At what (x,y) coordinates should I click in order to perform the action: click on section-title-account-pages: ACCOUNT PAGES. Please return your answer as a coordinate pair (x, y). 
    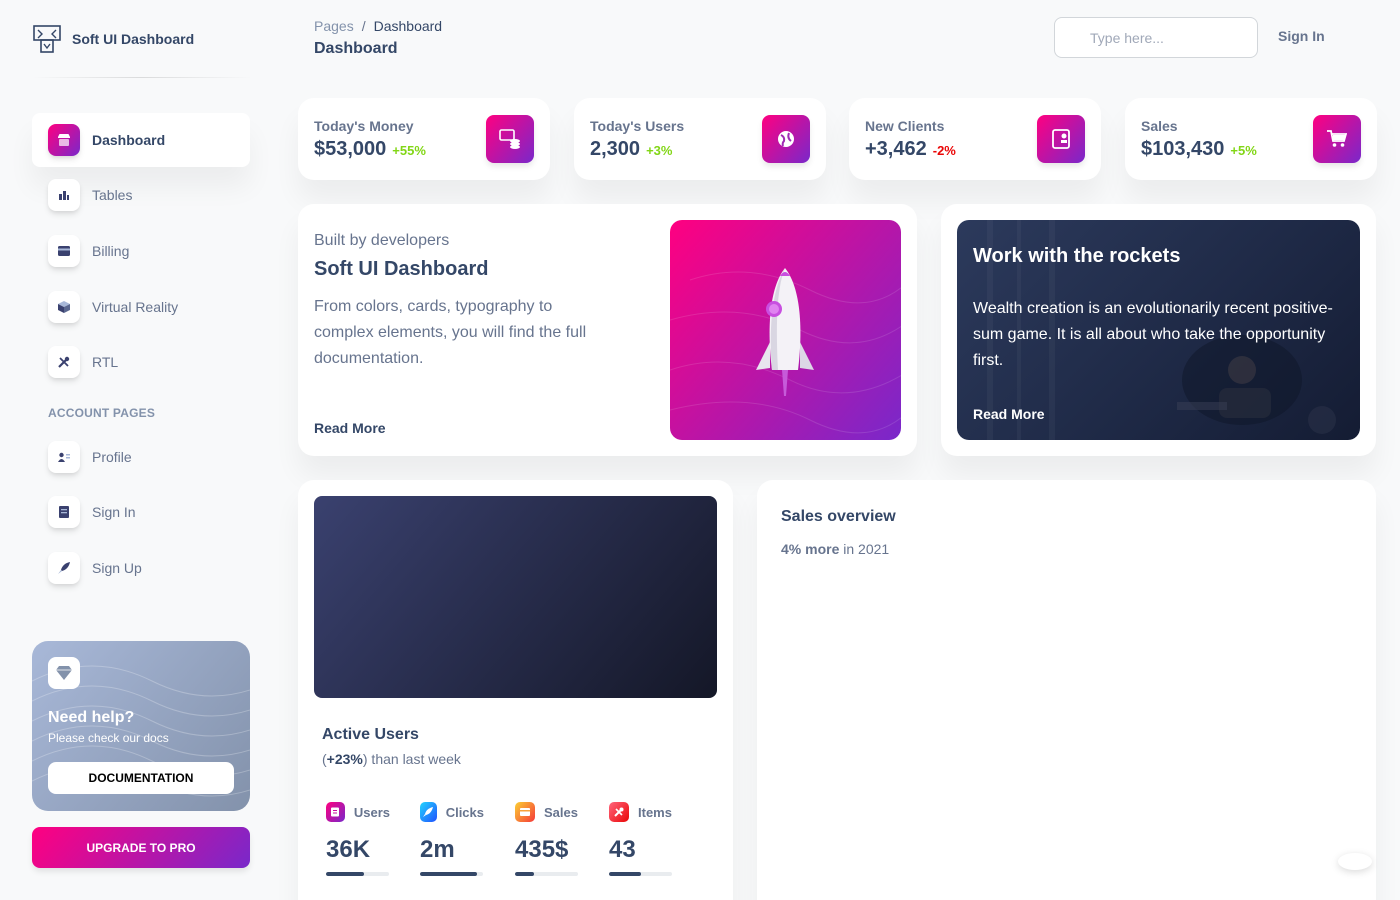
    Looking at the image, I should click on (102, 413).